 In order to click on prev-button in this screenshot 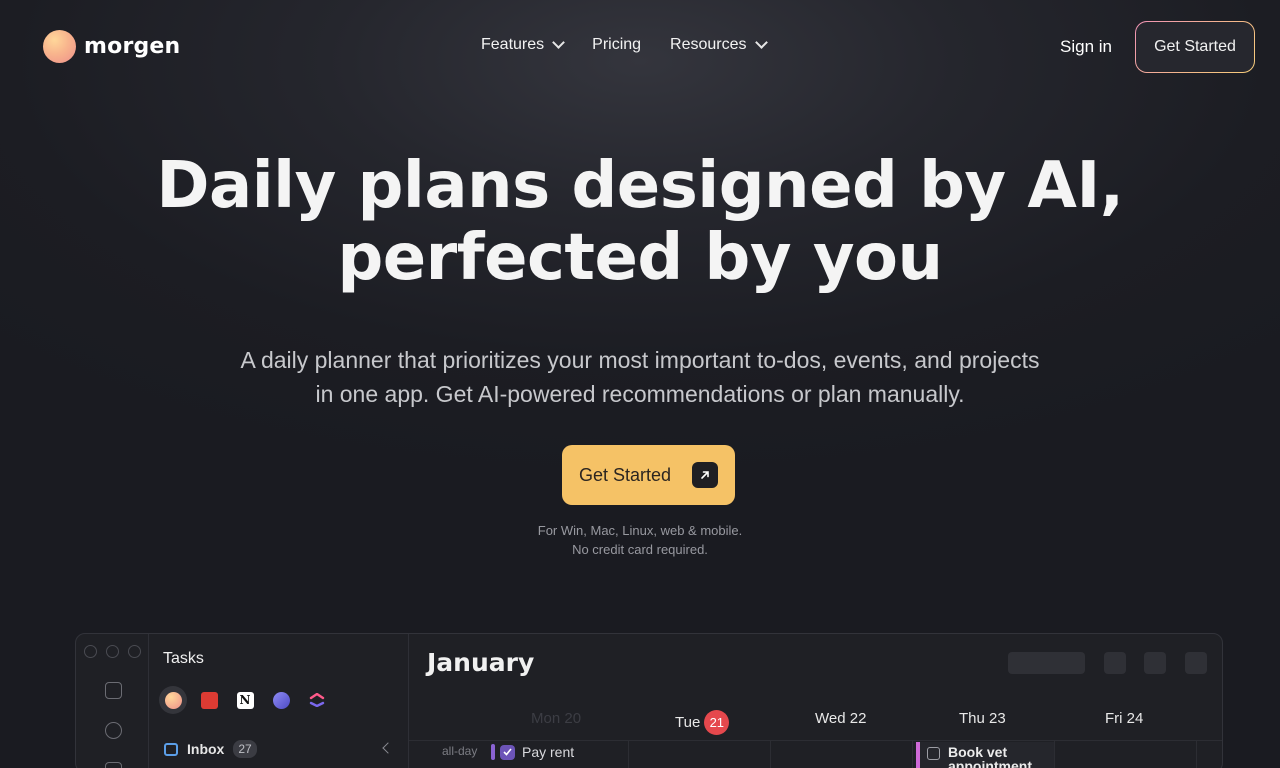, I will do `click(1115, 663)`.